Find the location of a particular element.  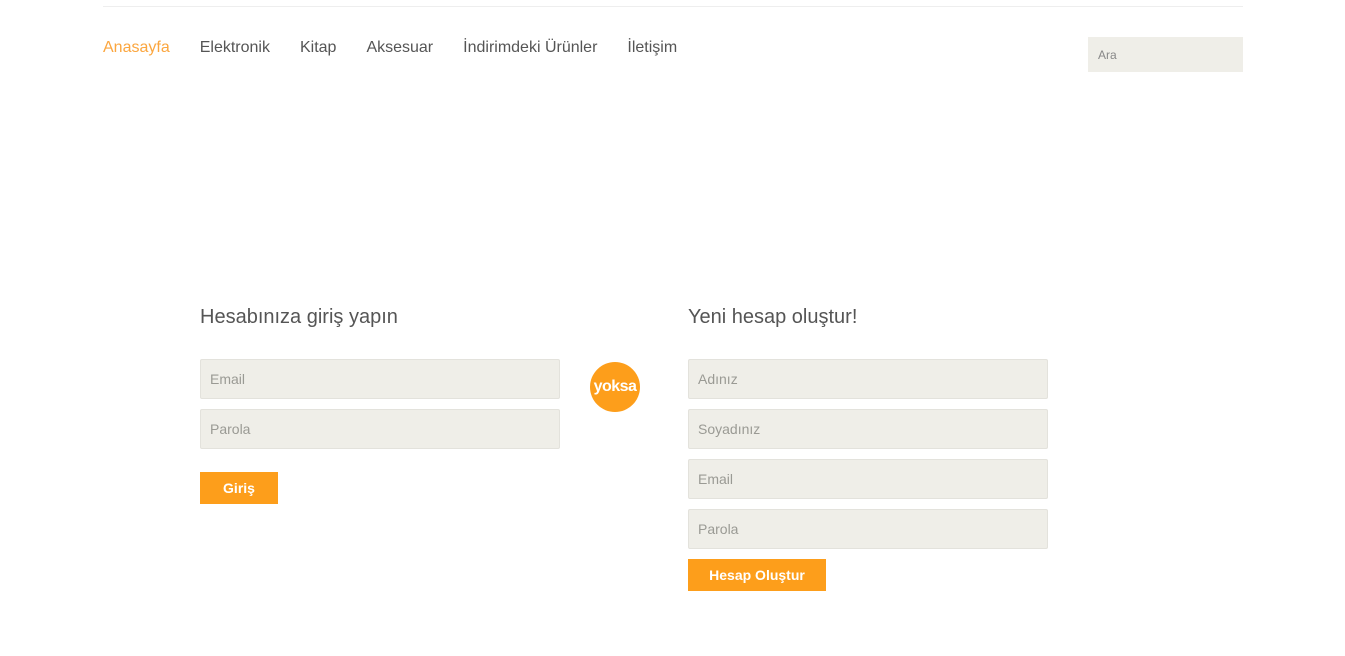

register-title: Yeni hesap oluştur! is located at coordinates (773, 317).